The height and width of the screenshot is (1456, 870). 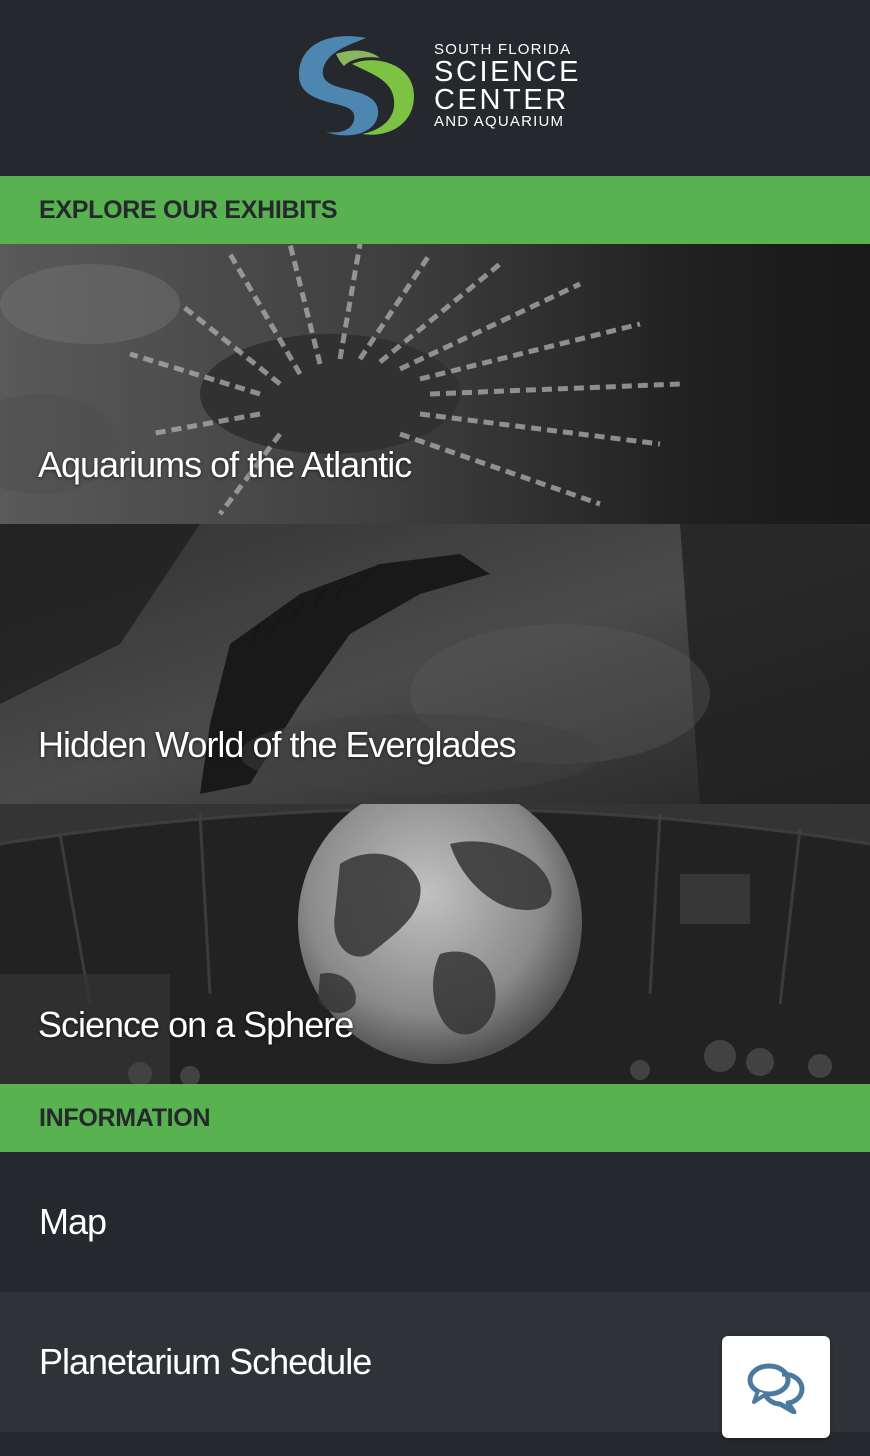 What do you see at coordinates (356, 86) in the screenshot?
I see `logo-mark-icon` at bounding box center [356, 86].